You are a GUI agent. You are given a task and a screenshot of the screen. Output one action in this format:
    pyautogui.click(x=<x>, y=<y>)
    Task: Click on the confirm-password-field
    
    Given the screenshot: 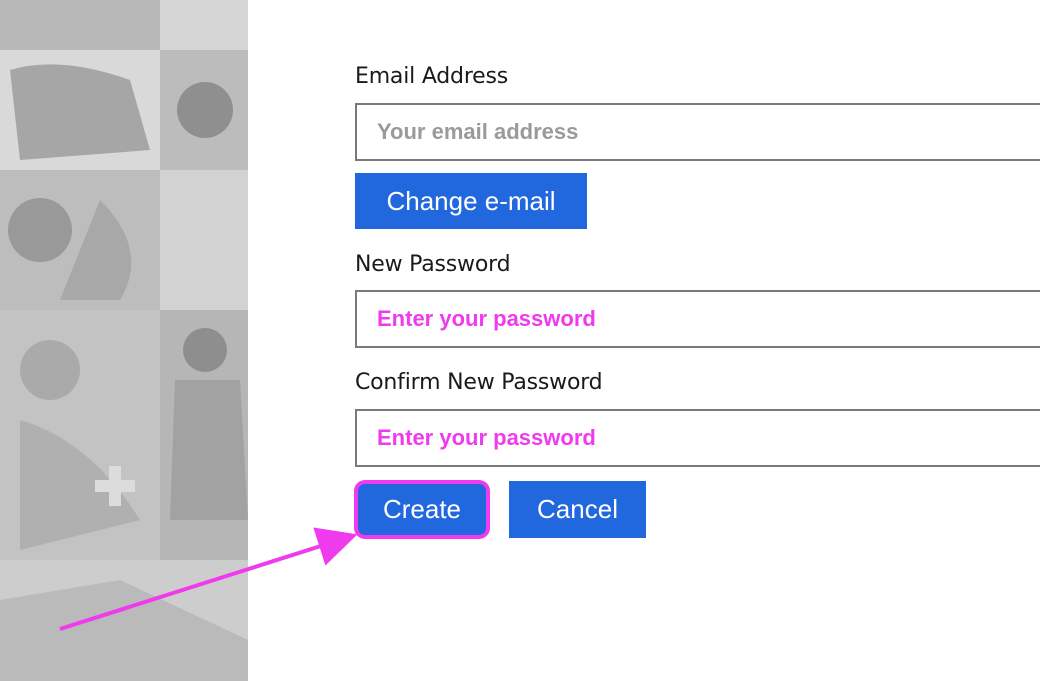 What is the action you would take?
    pyautogui.click(x=697, y=438)
    